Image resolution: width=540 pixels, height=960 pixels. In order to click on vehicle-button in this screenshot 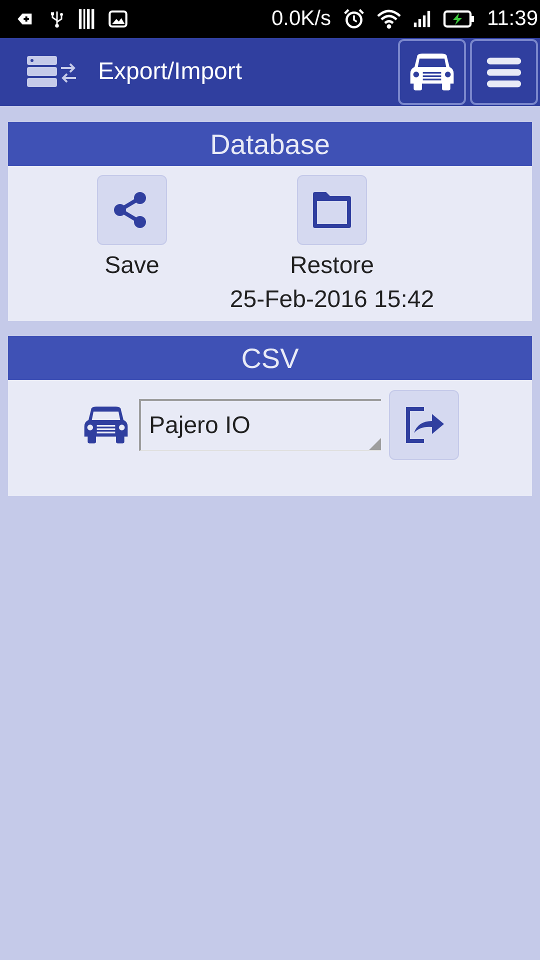, I will do `click(432, 72)`.